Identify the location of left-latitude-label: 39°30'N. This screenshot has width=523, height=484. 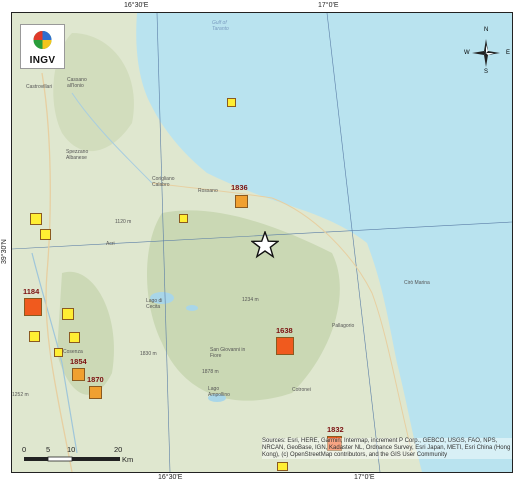
(4, 251).